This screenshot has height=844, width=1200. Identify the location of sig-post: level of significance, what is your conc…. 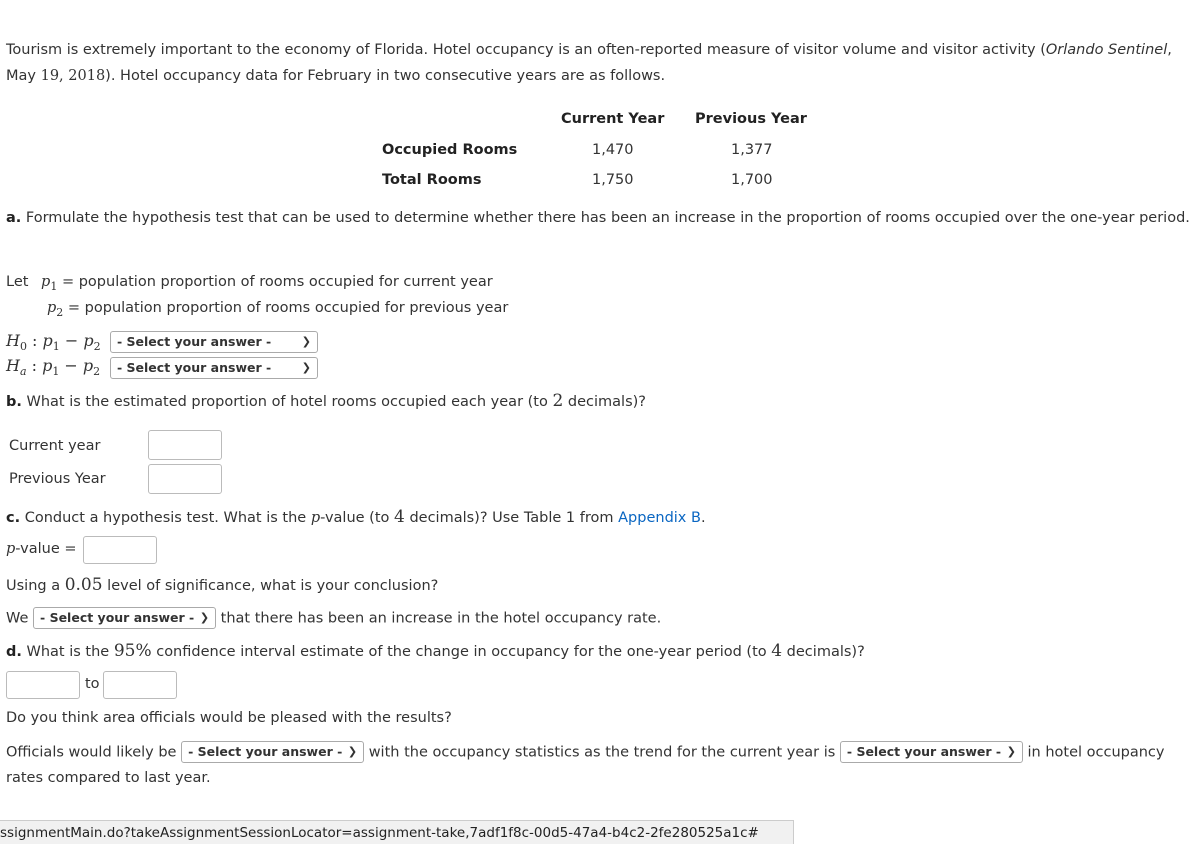
(270, 586).